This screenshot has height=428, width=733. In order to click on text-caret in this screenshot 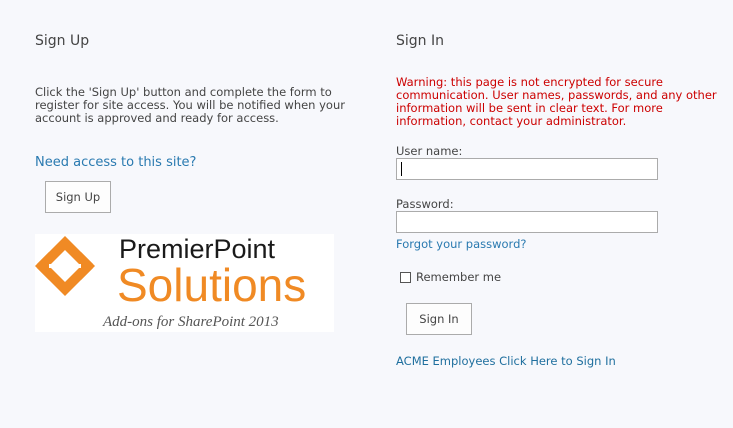, I will do `click(401, 169)`.